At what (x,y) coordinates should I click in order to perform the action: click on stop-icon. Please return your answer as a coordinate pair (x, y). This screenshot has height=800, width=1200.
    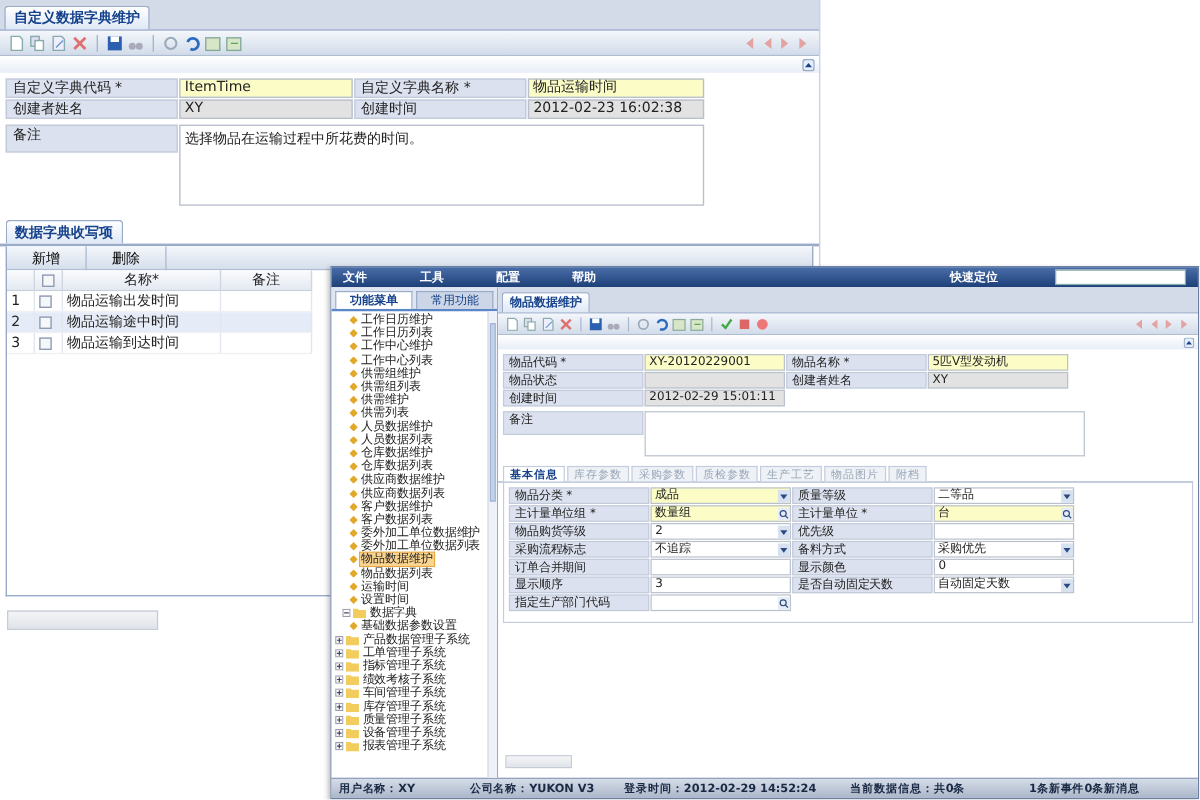
    Looking at the image, I should click on (744, 323).